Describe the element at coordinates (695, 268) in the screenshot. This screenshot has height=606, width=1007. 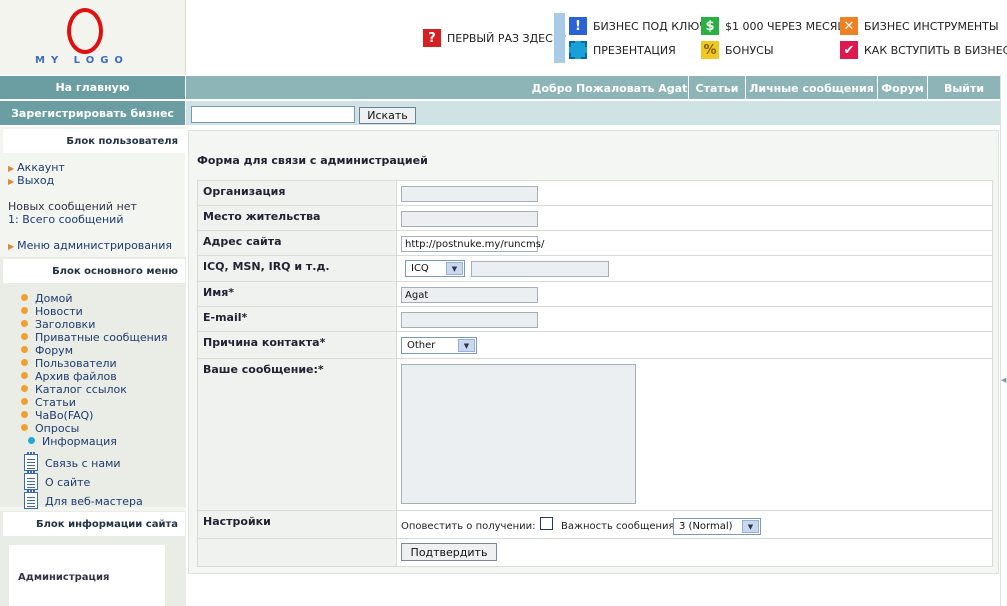
I see `im-cell: ICQ ▼` at that location.